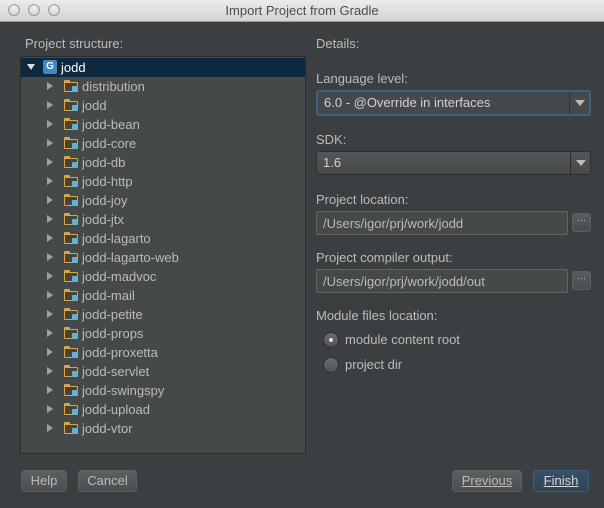  Describe the element at coordinates (393, 223) in the screenshot. I see `project-location-value: /Users/igor/prj/work/jodd` at that location.